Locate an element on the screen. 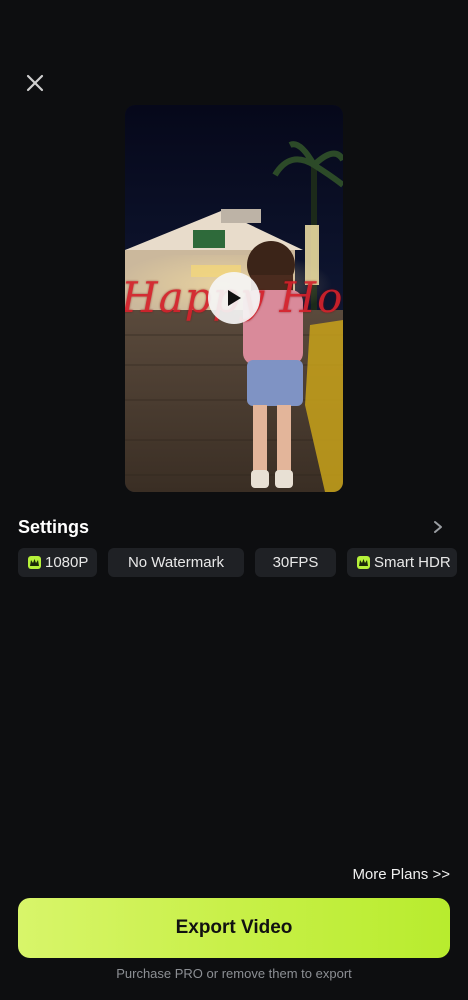 The image size is (468, 1000). chip-watermark: No Watermark is located at coordinates (176, 562).